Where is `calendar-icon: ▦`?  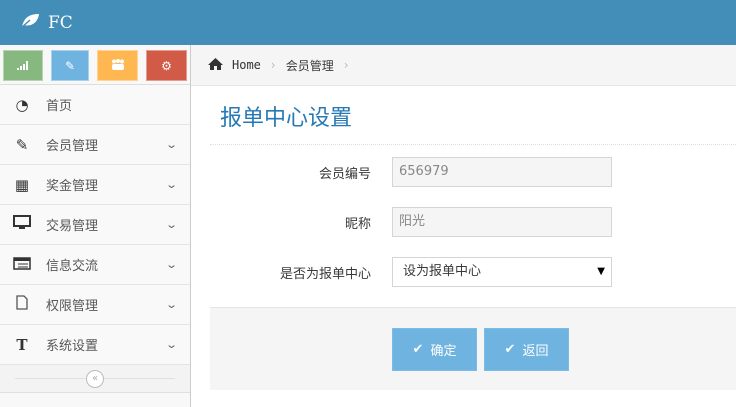
calendar-icon: ▦ is located at coordinates (22, 184).